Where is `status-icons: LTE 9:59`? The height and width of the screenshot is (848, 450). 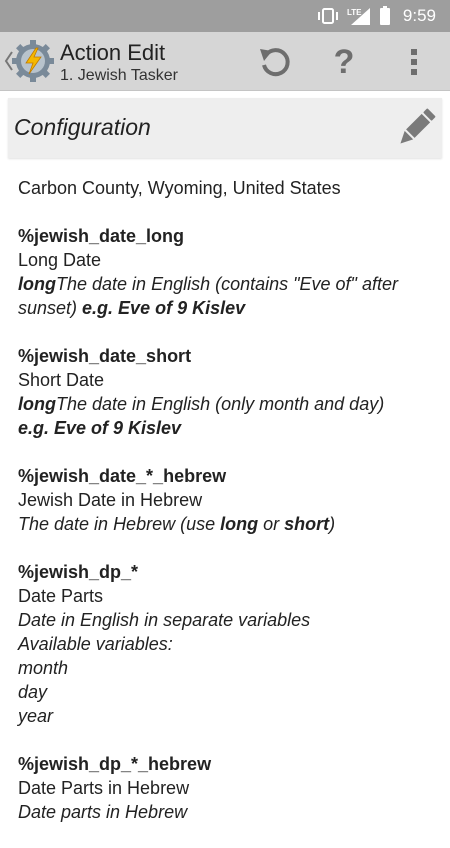 status-icons: LTE 9:59 is located at coordinates (376, 16).